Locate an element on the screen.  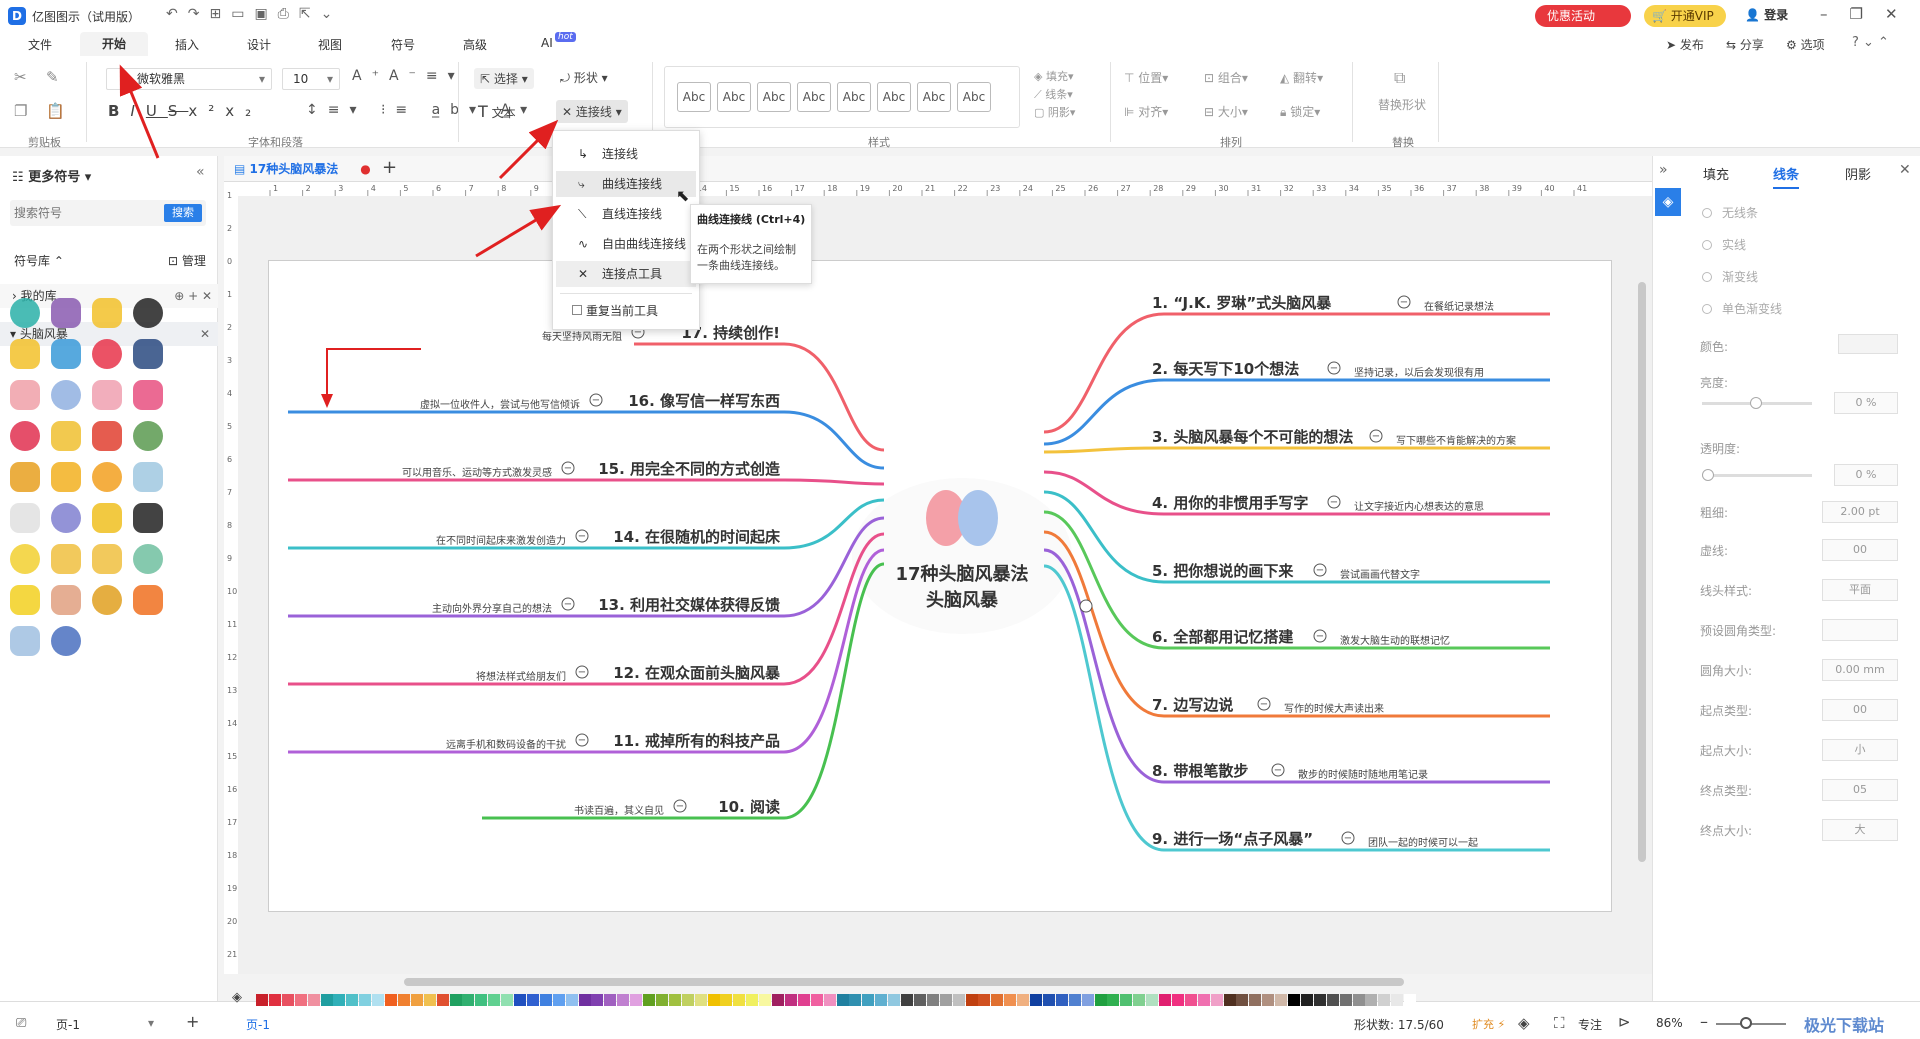
login-button: 👤 登录 is located at coordinates (1766, 14).